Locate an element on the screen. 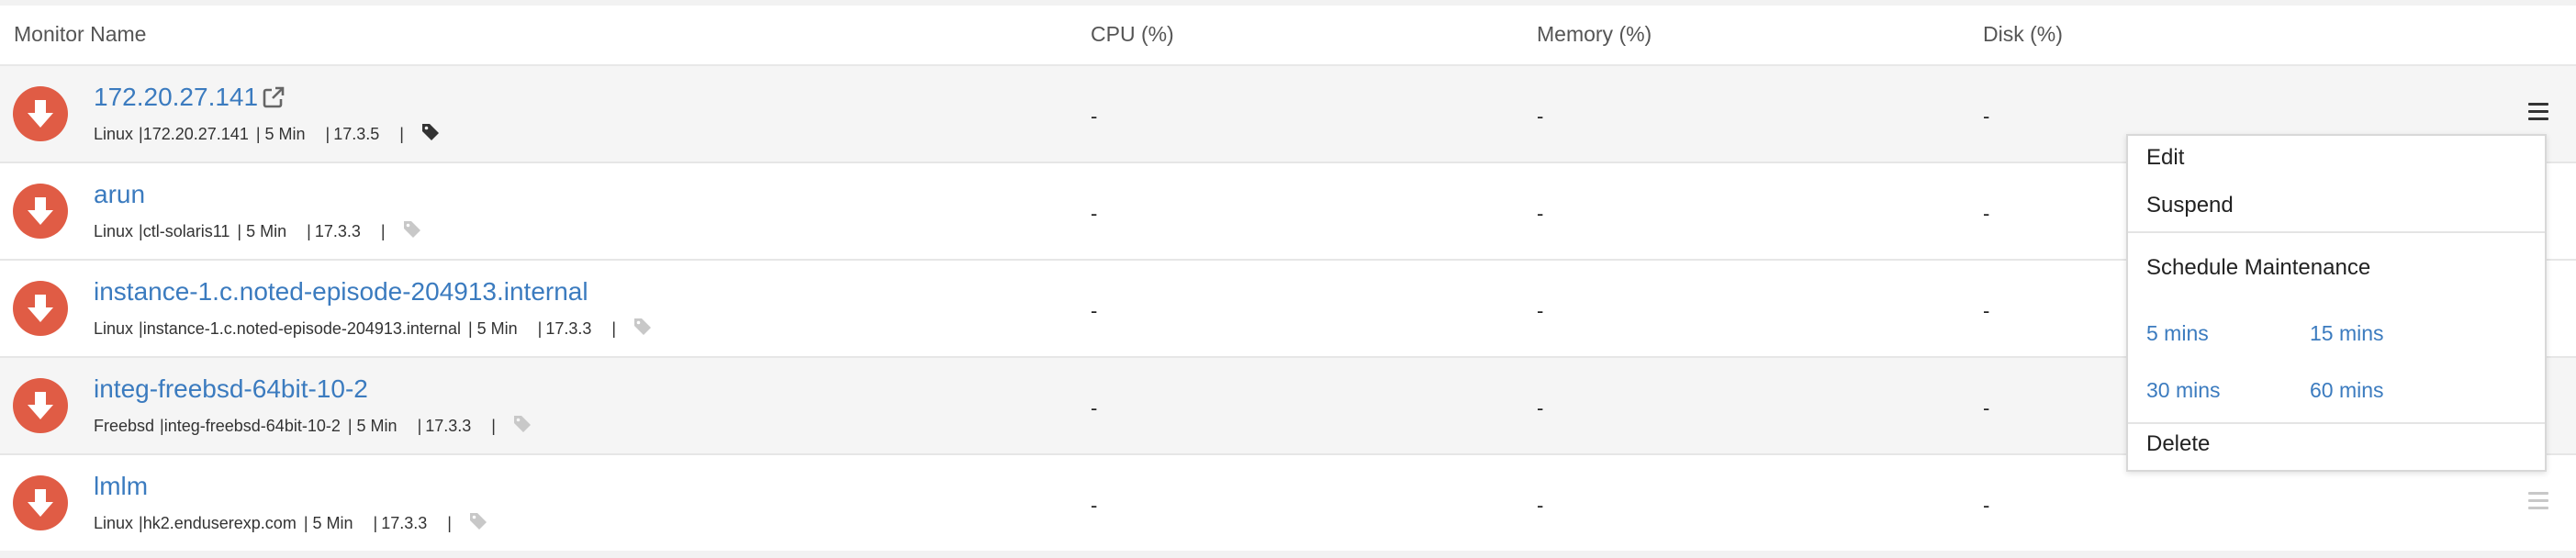  header-disk: Disk (%) is located at coordinates (2023, 34).